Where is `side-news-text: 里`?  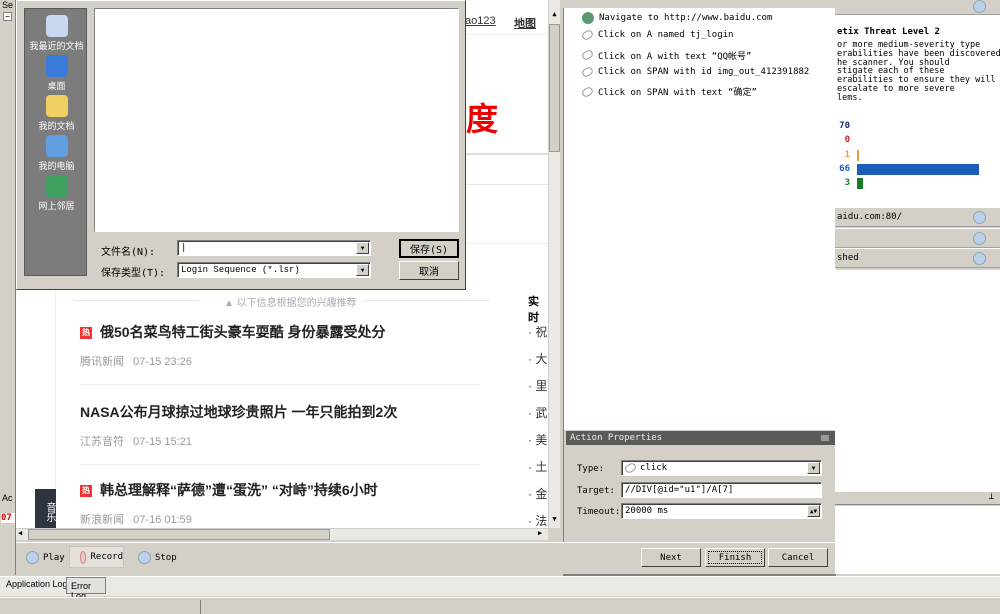 side-news-text: 里 is located at coordinates (541, 386).